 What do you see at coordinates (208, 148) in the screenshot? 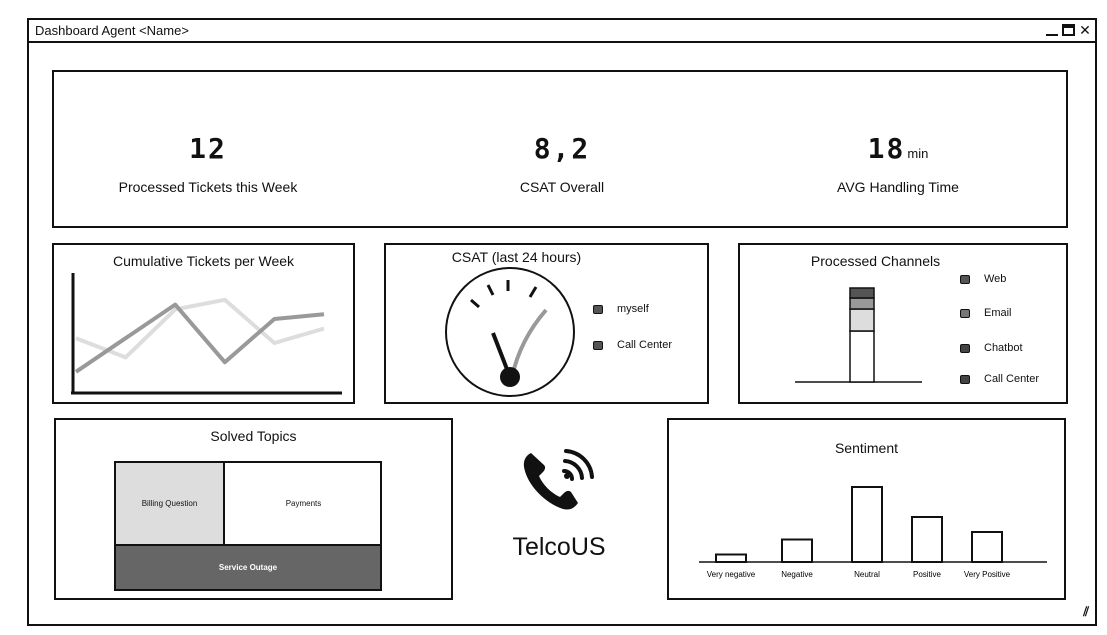
I see `kpi-value: 12` at bounding box center [208, 148].